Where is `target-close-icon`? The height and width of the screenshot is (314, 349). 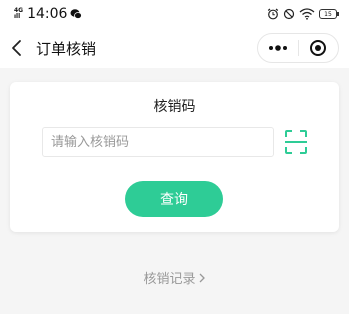 target-close-icon is located at coordinates (318, 48).